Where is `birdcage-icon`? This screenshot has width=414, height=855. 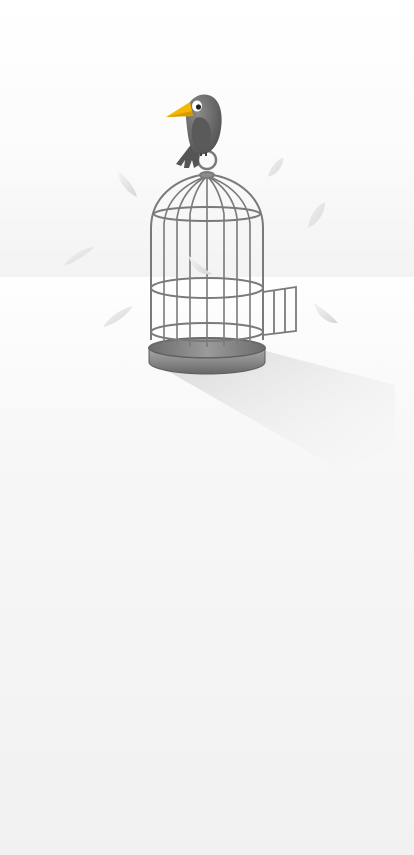 birdcage-icon is located at coordinates (222, 262).